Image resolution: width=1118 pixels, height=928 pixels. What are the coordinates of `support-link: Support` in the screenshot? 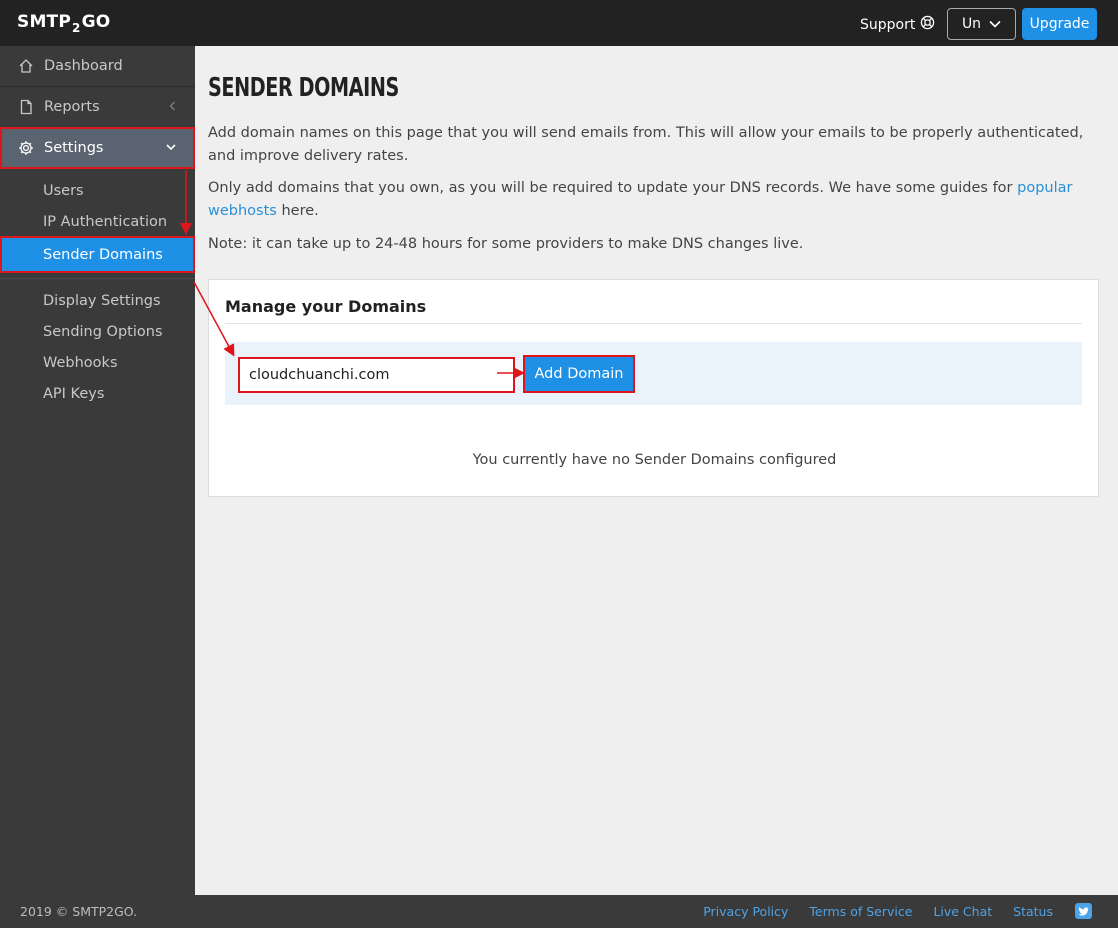 It's located at (897, 24).